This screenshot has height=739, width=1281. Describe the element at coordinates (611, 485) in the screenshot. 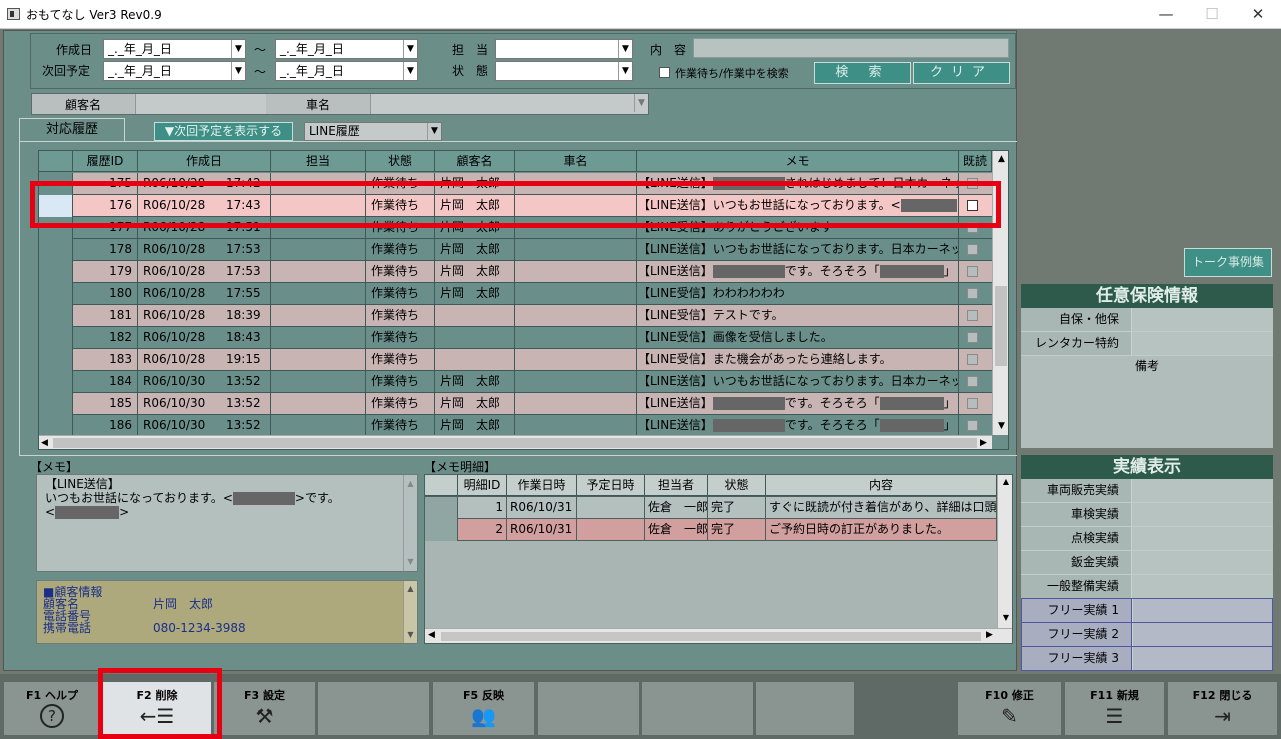

I see `column-header: 予定日時` at that location.